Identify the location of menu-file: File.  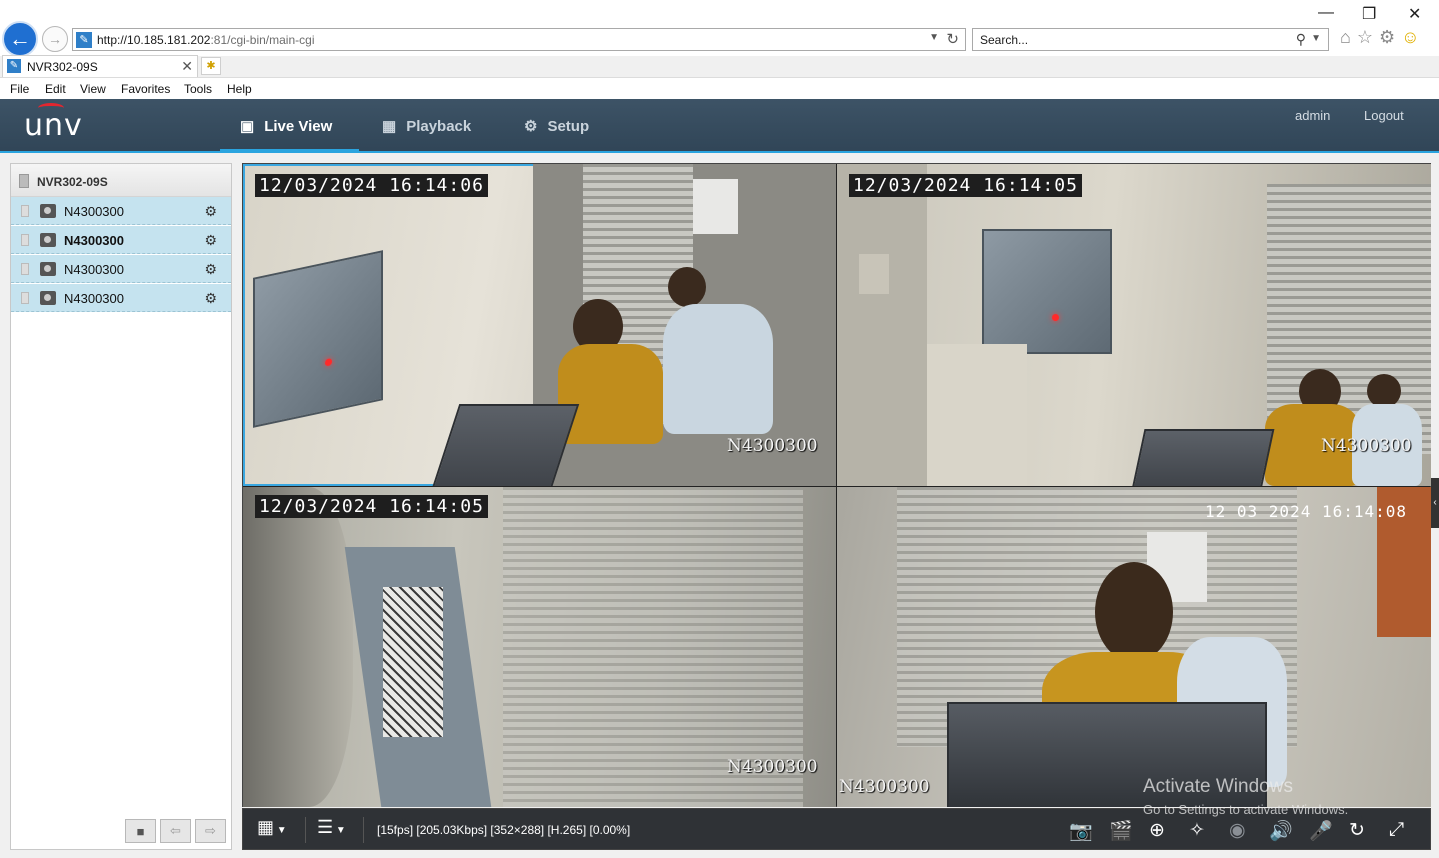
(19, 89).